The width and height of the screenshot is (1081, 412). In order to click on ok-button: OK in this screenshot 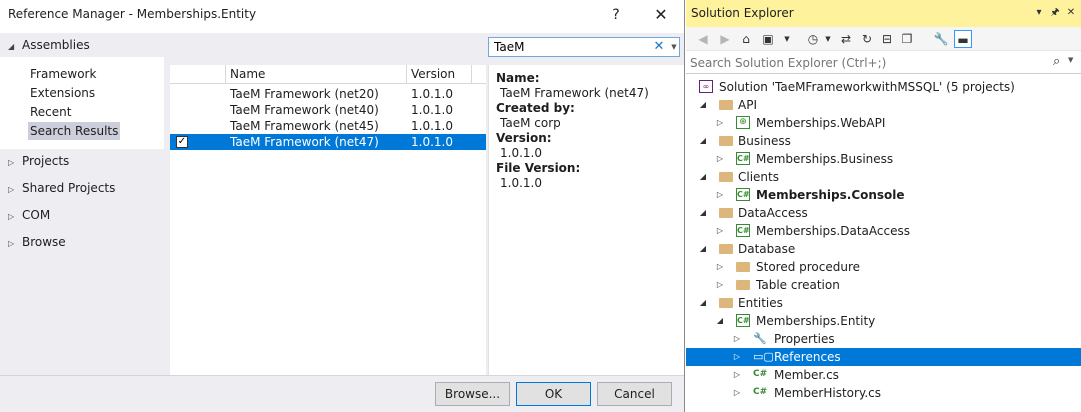, I will do `click(553, 394)`.